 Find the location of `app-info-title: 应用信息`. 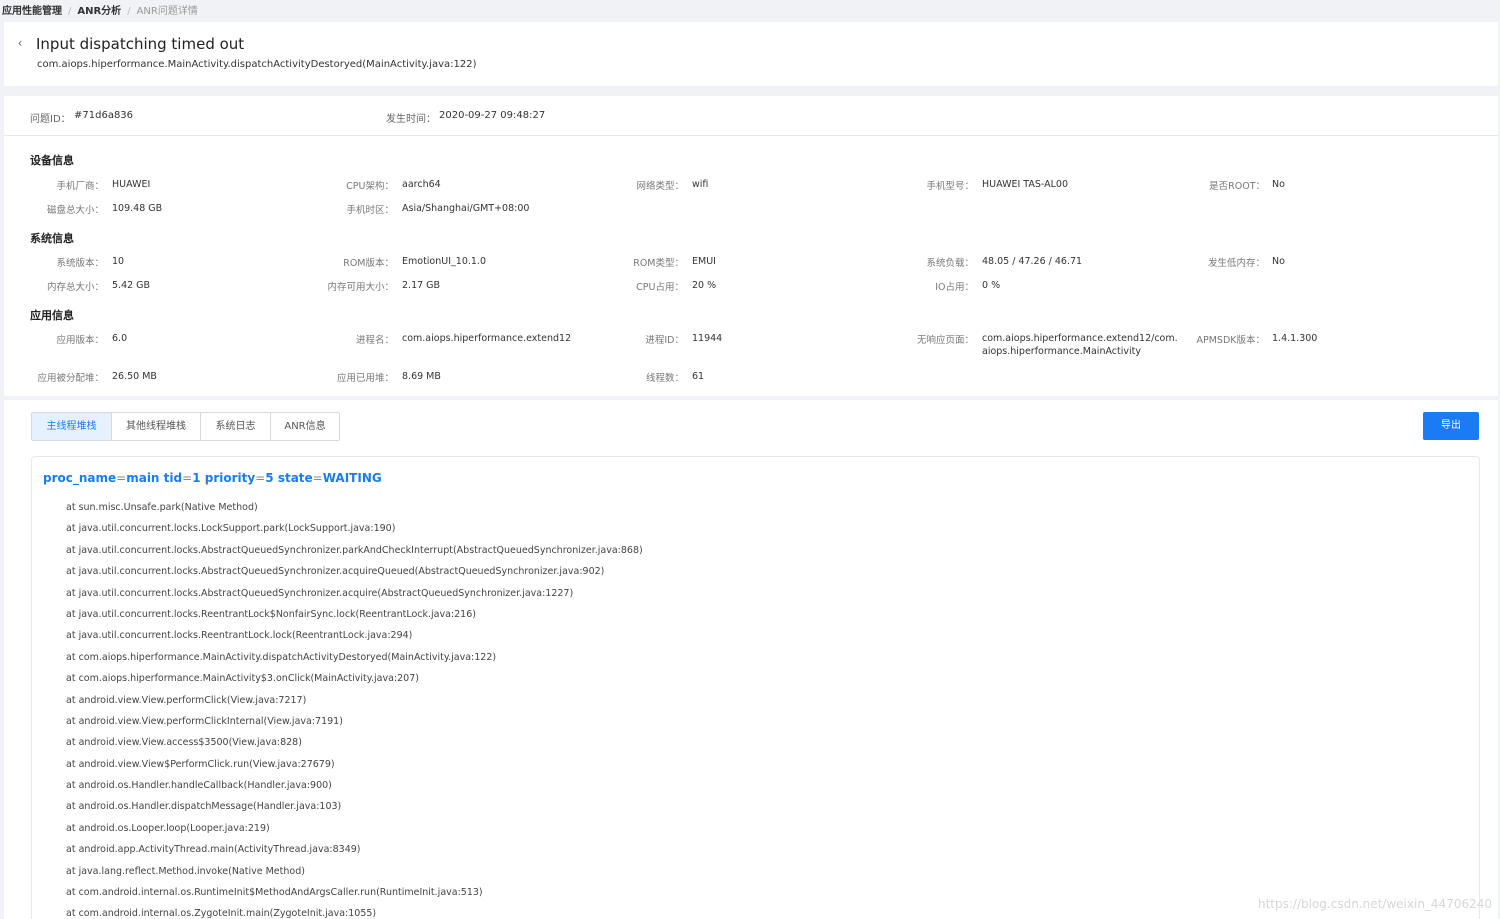

app-info-title: 应用信息 is located at coordinates (52, 315).